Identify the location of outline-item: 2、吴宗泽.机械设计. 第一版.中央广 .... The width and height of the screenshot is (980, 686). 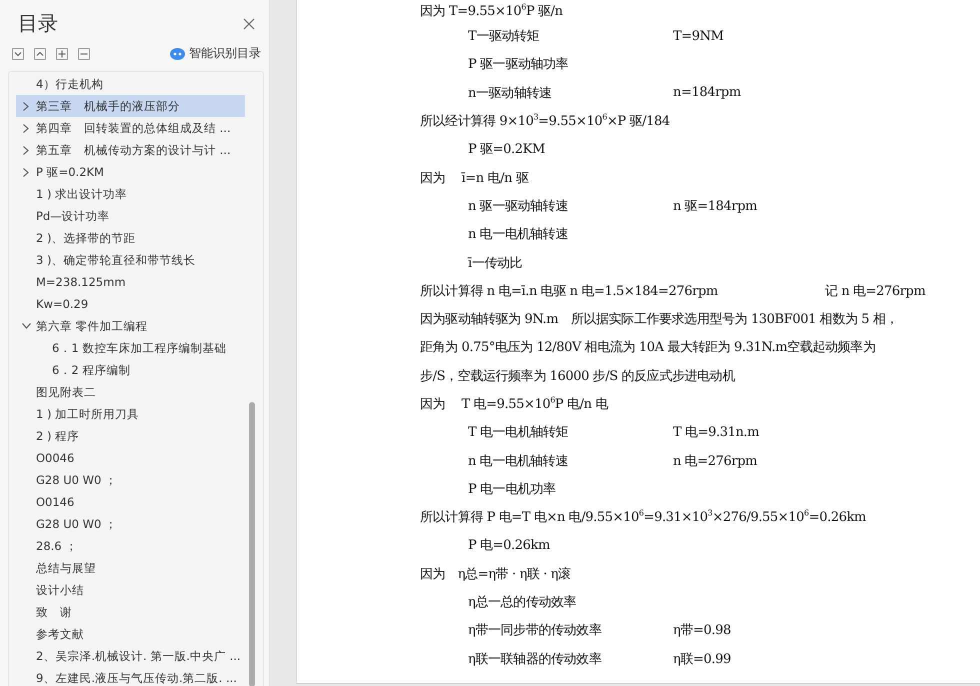
(130, 656).